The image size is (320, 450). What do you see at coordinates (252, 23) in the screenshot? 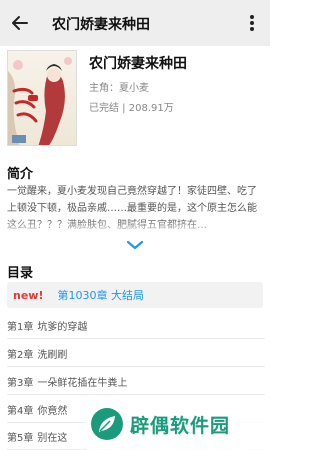
I see `more-vert-icon` at bounding box center [252, 23].